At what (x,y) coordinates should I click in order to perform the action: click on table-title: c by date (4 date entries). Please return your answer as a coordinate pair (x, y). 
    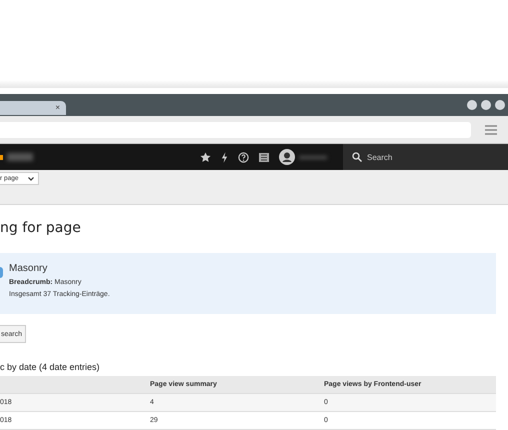
    Looking at the image, I should click on (50, 367).